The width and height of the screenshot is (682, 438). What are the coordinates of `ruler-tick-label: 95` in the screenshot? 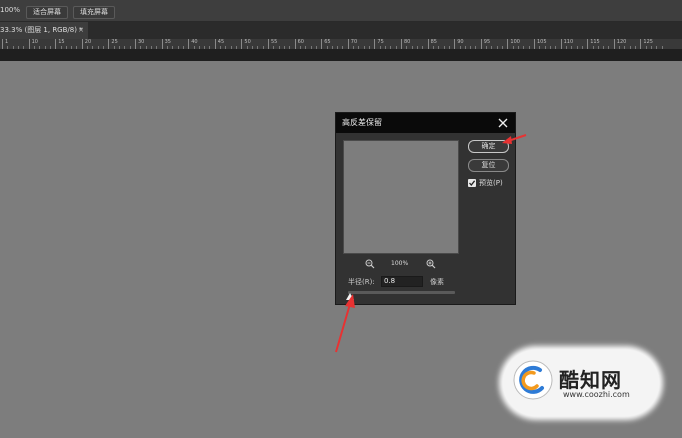 It's located at (487, 42).